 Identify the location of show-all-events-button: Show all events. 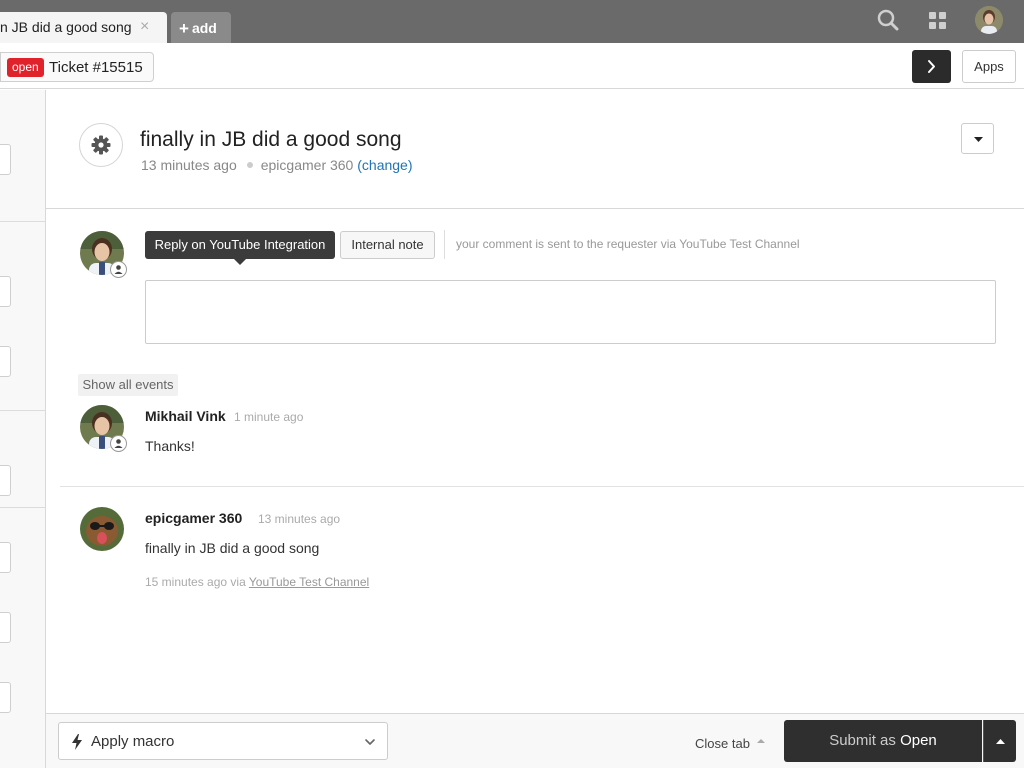
(128, 385).